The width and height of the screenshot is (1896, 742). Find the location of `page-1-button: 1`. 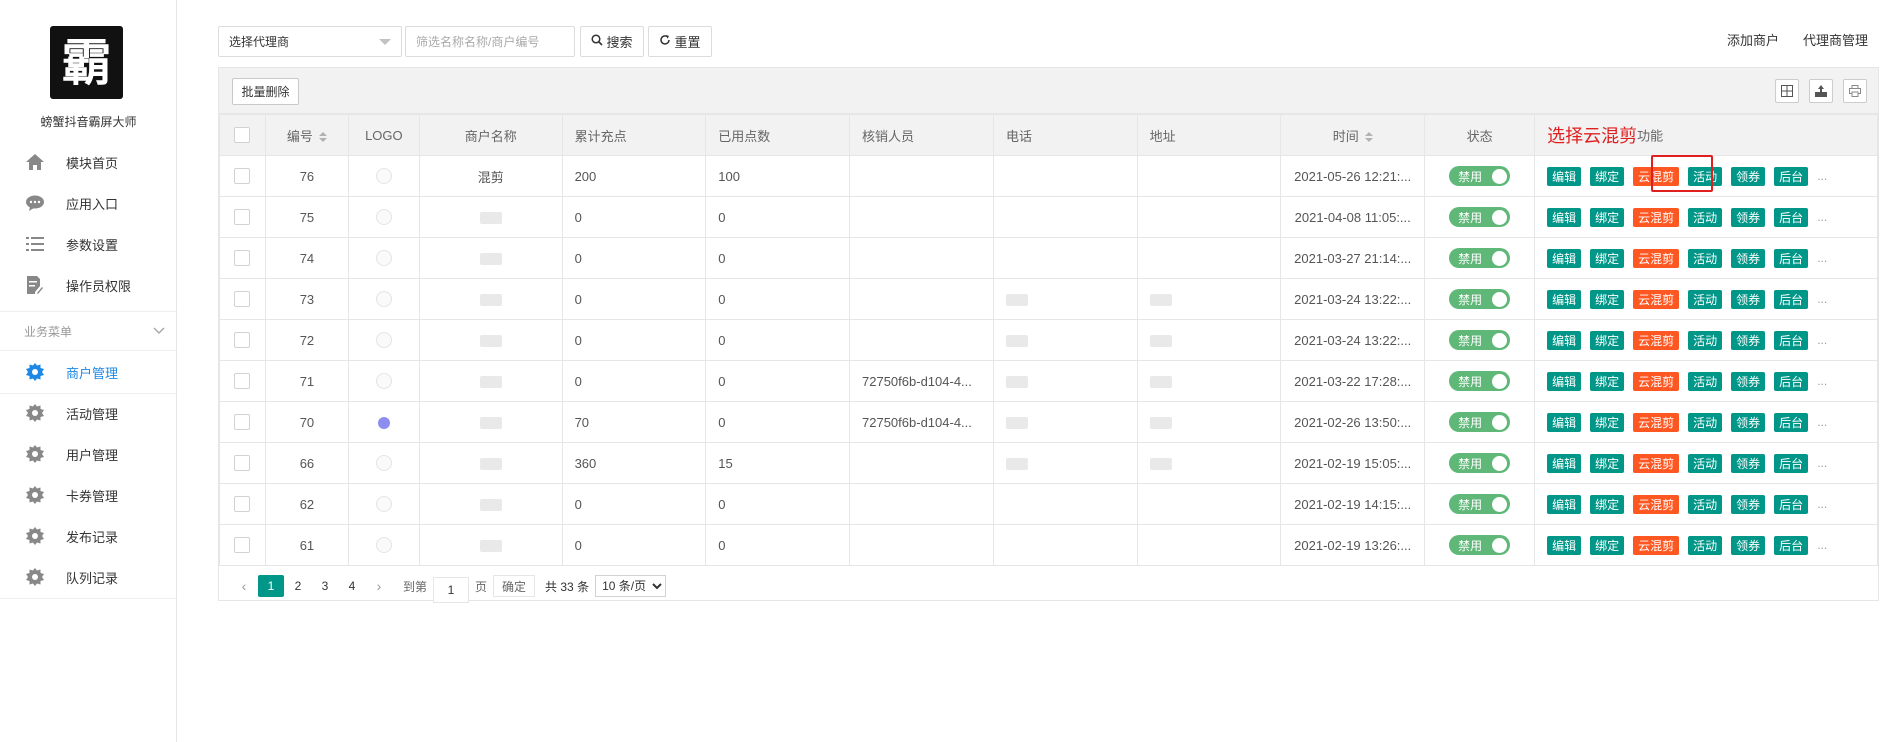

page-1-button: 1 is located at coordinates (271, 586).